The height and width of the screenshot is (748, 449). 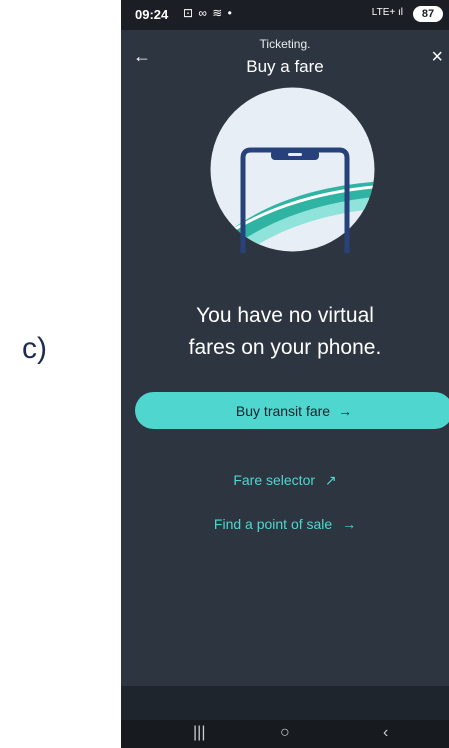 What do you see at coordinates (285, 332) in the screenshot?
I see `empty-state-message: You have no virtual fares on your phone.` at bounding box center [285, 332].